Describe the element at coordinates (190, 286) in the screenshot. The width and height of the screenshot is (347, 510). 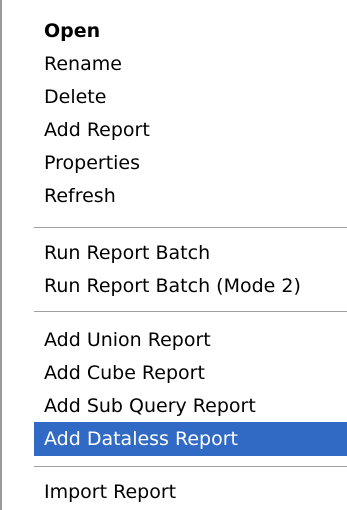
I see `menu-item-run-report-batch-mode-2: Run Report Batch (Mode 2)` at that location.